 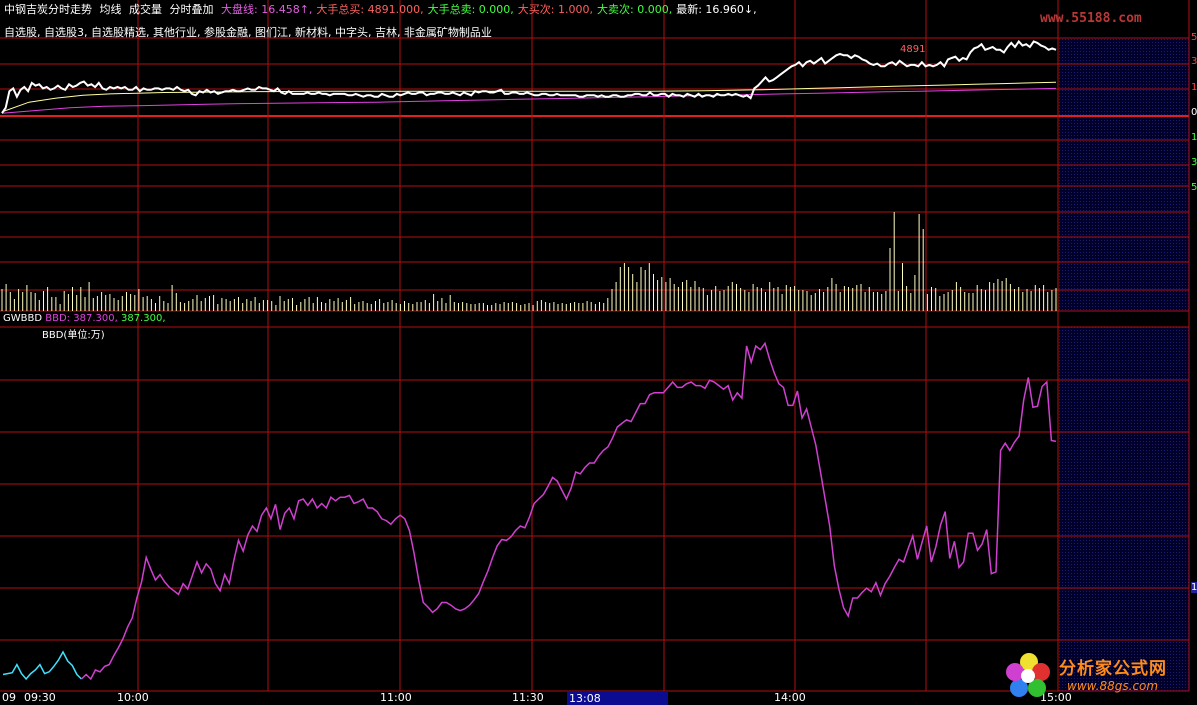 What do you see at coordinates (192, 9) in the screenshot?
I see `tag-overlay: 分时叠加` at bounding box center [192, 9].